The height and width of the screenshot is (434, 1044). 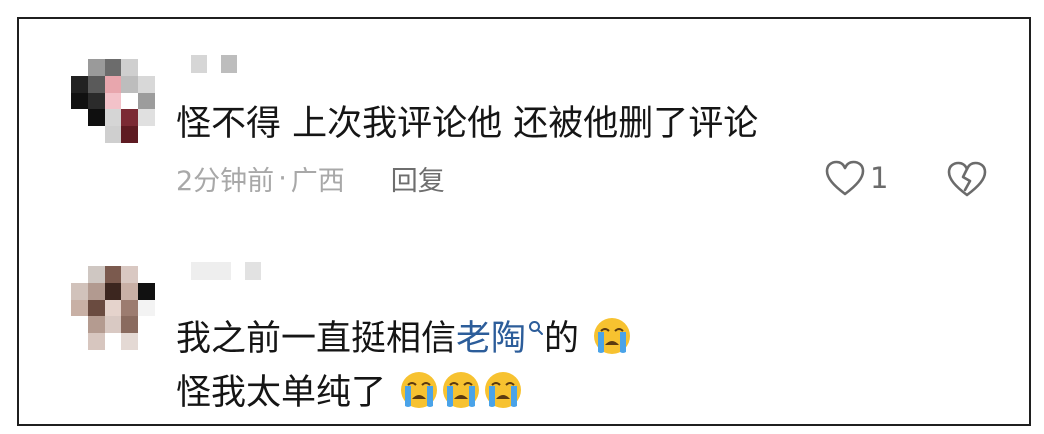 I want to click on search-link: 老陶, so click(x=491, y=339).